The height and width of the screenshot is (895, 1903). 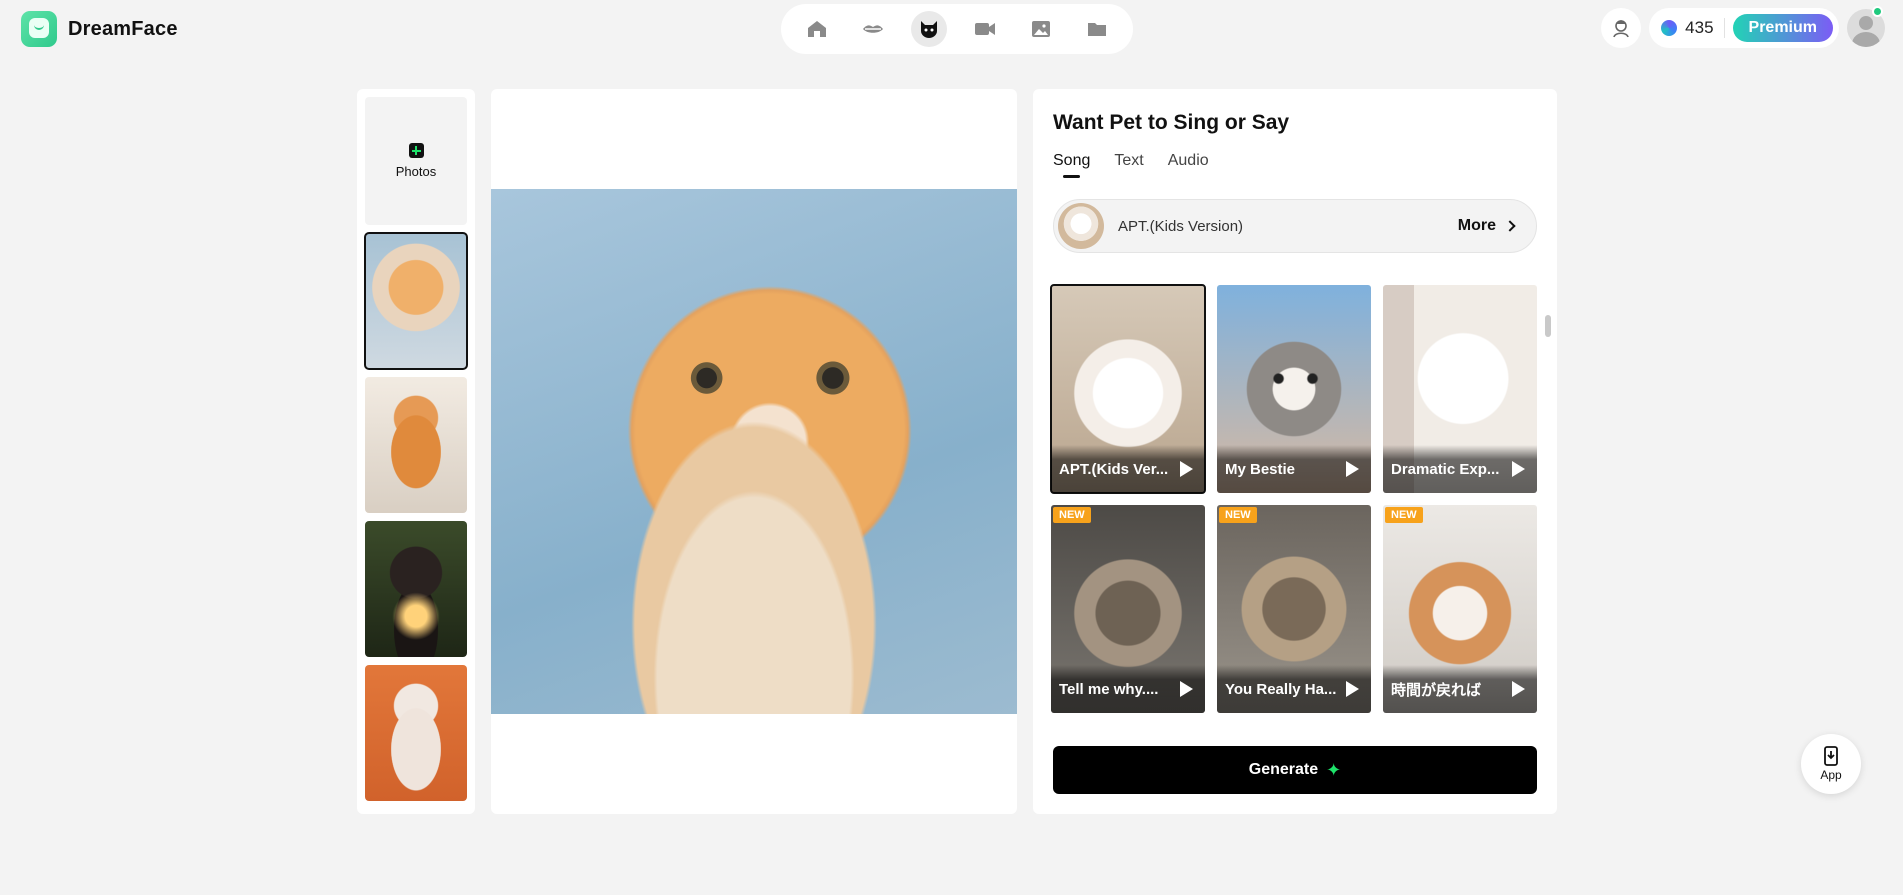 I want to click on credit-gem-icon, so click(x=1669, y=28).